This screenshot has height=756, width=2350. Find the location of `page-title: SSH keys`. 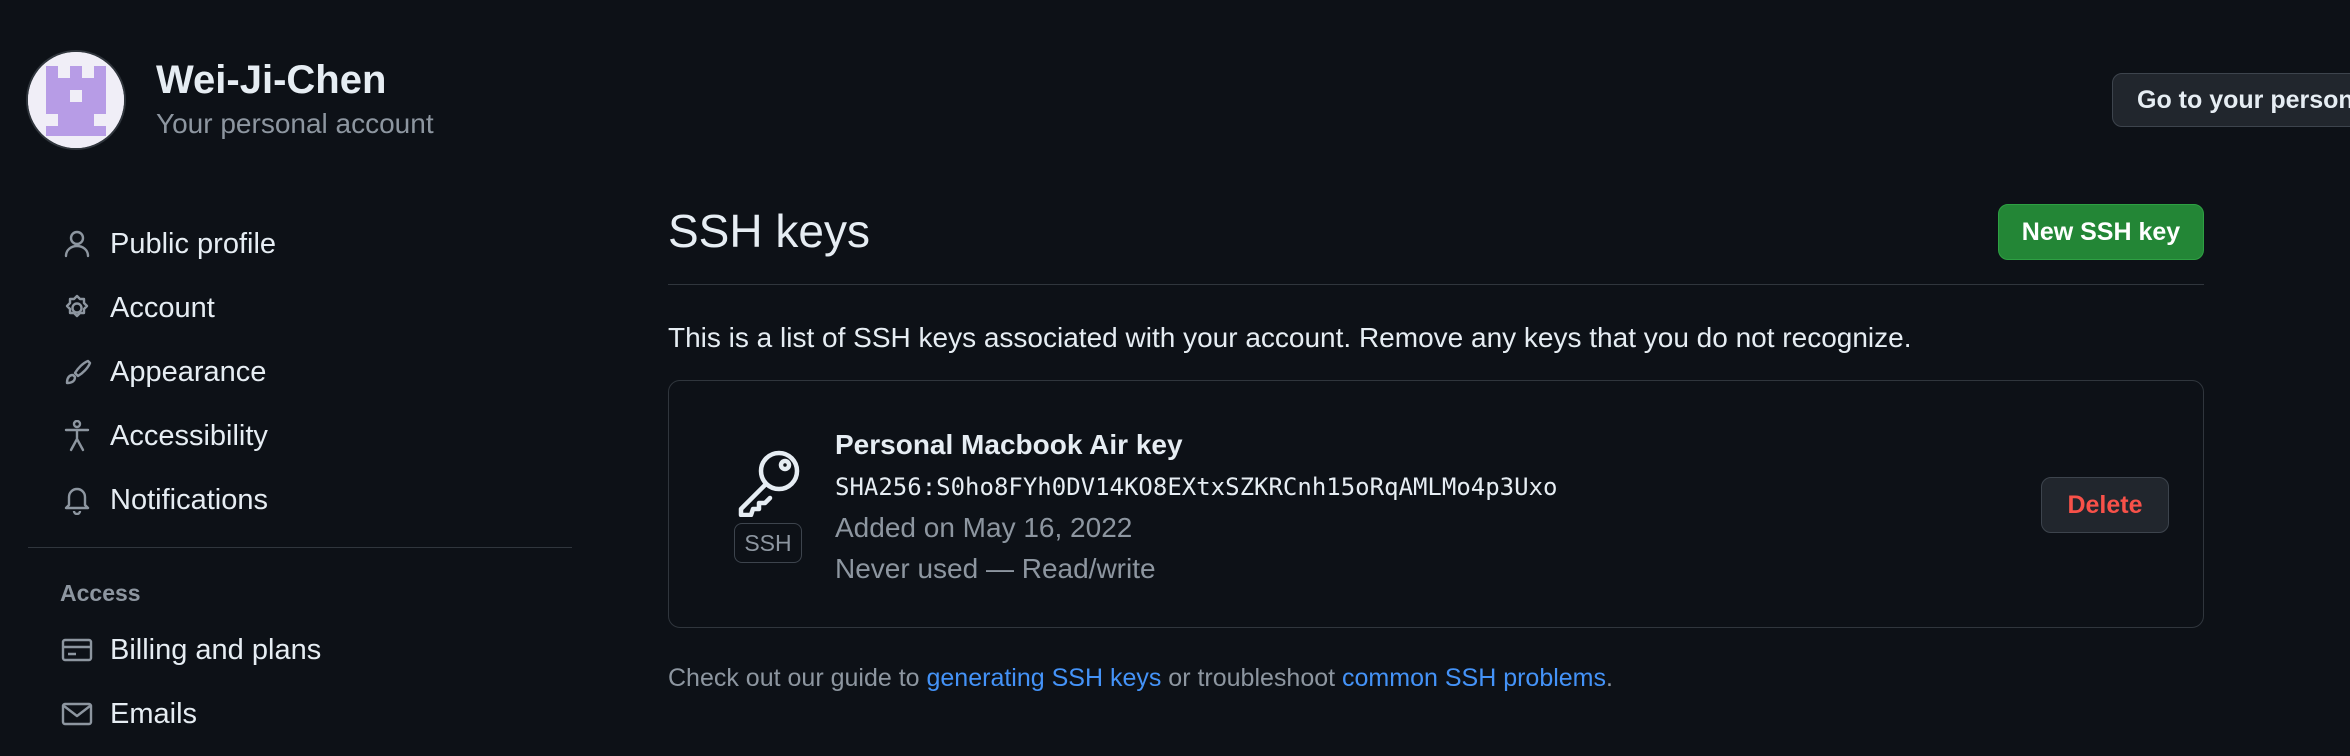

page-title: SSH keys is located at coordinates (769, 231).